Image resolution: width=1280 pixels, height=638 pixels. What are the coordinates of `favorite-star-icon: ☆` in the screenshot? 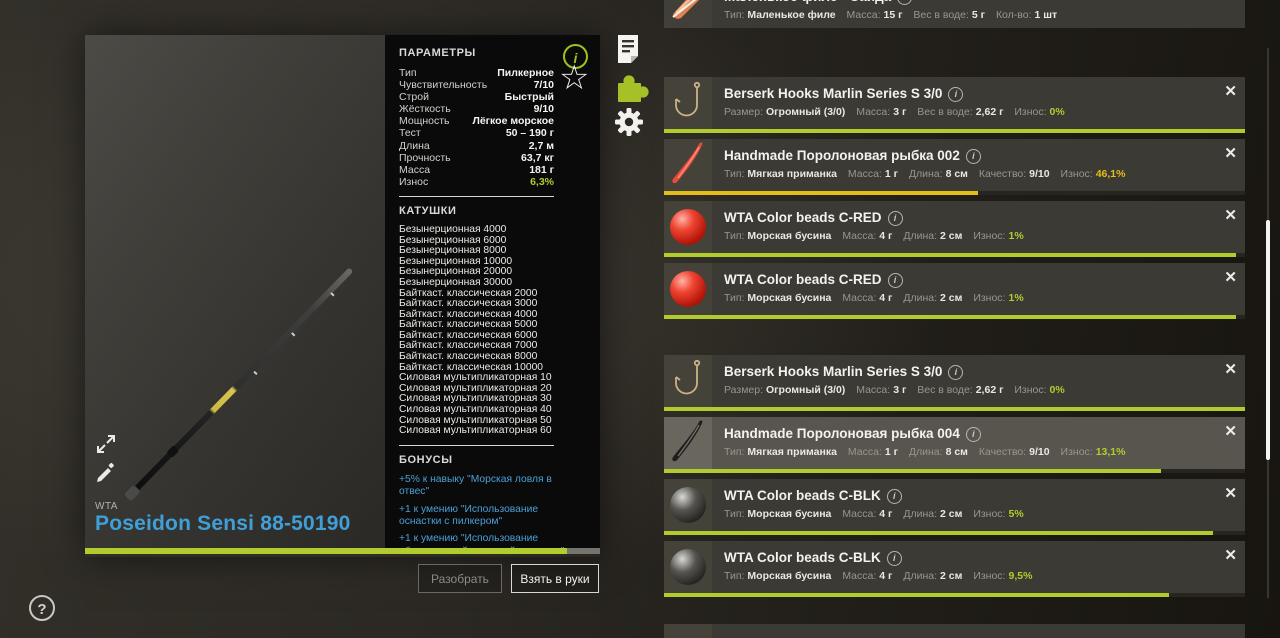 It's located at (574, 78).